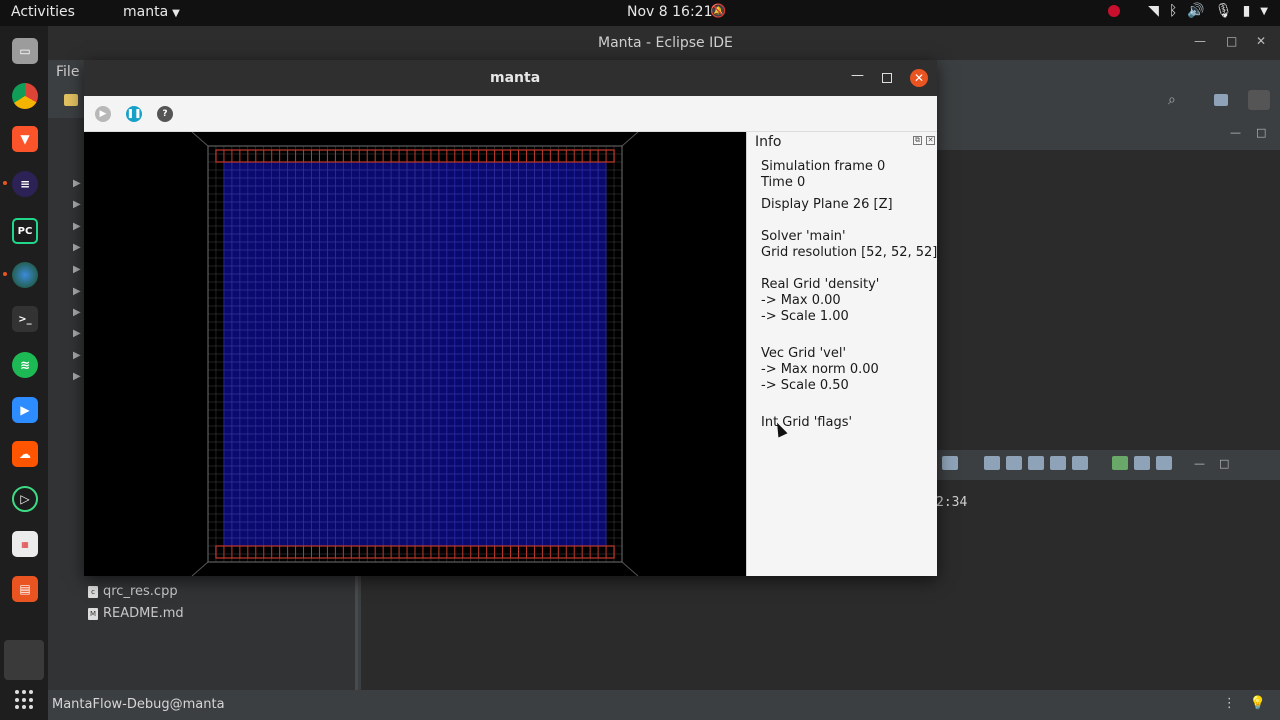 Image resolution: width=1280 pixels, height=720 pixels. What do you see at coordinates (1120, 463) in the screenshot?
I see `open-console-icon` at bounding box center [1120, 463].